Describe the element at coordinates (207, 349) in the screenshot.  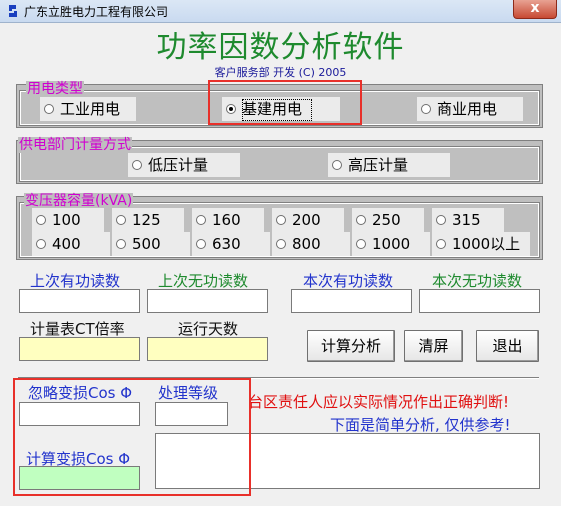
I see `run-days-input` at that location.